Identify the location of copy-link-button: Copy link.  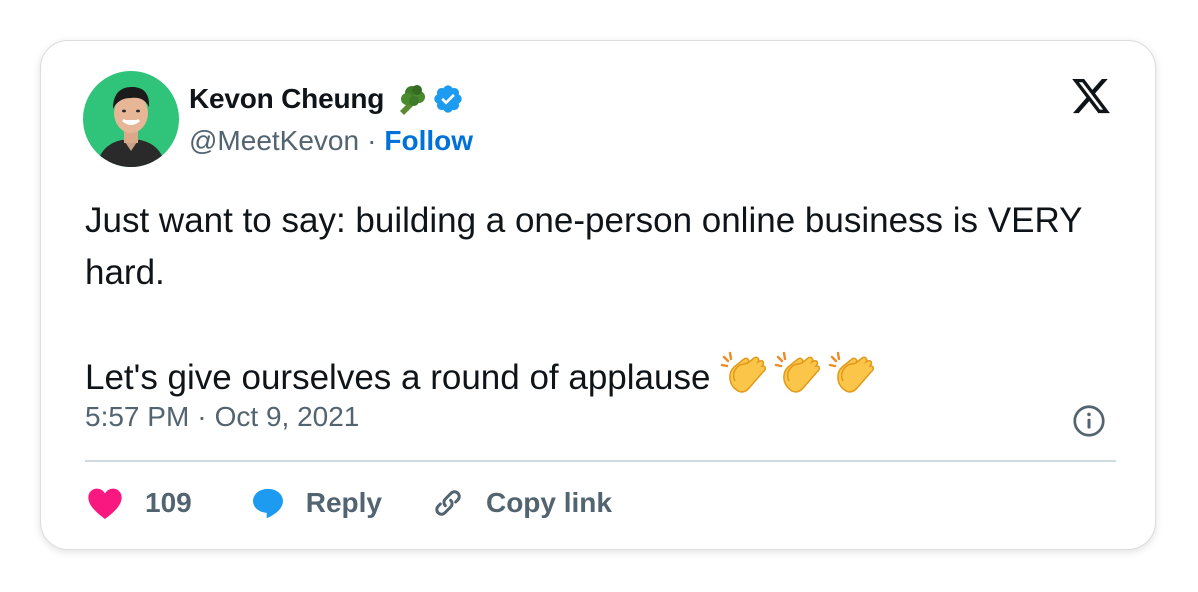
(520, 503).